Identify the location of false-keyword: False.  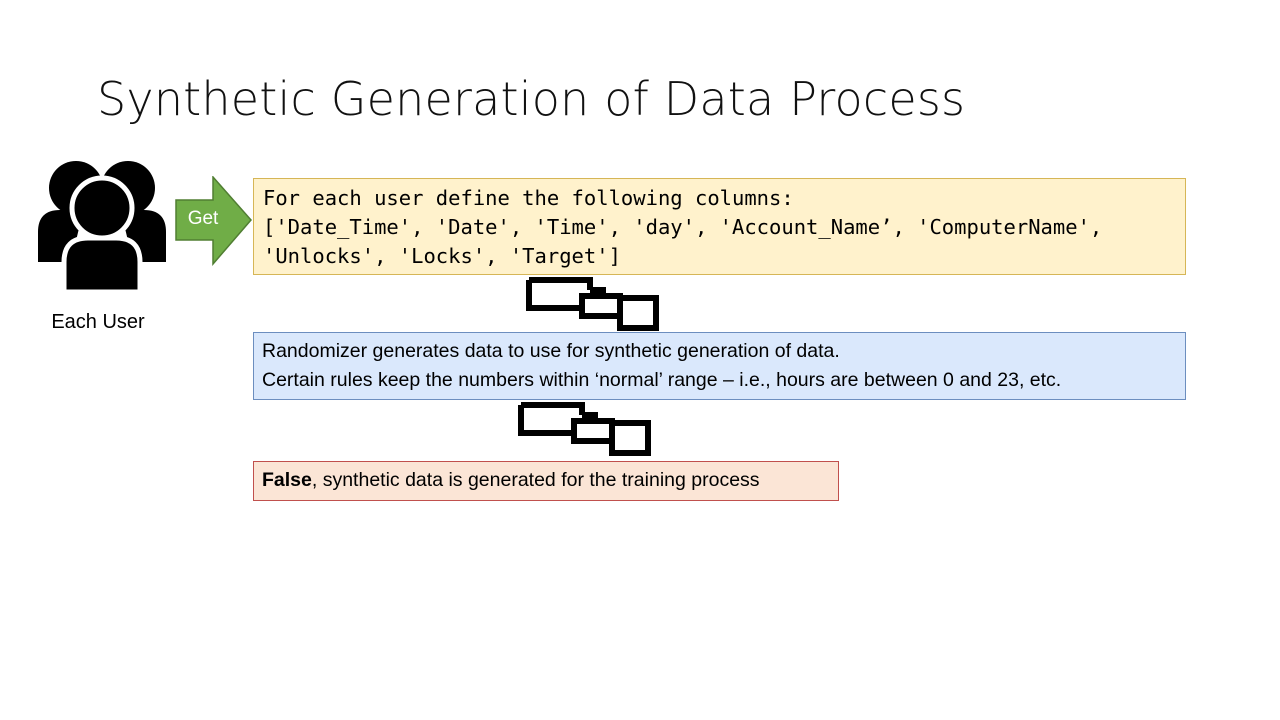
(287, 480).